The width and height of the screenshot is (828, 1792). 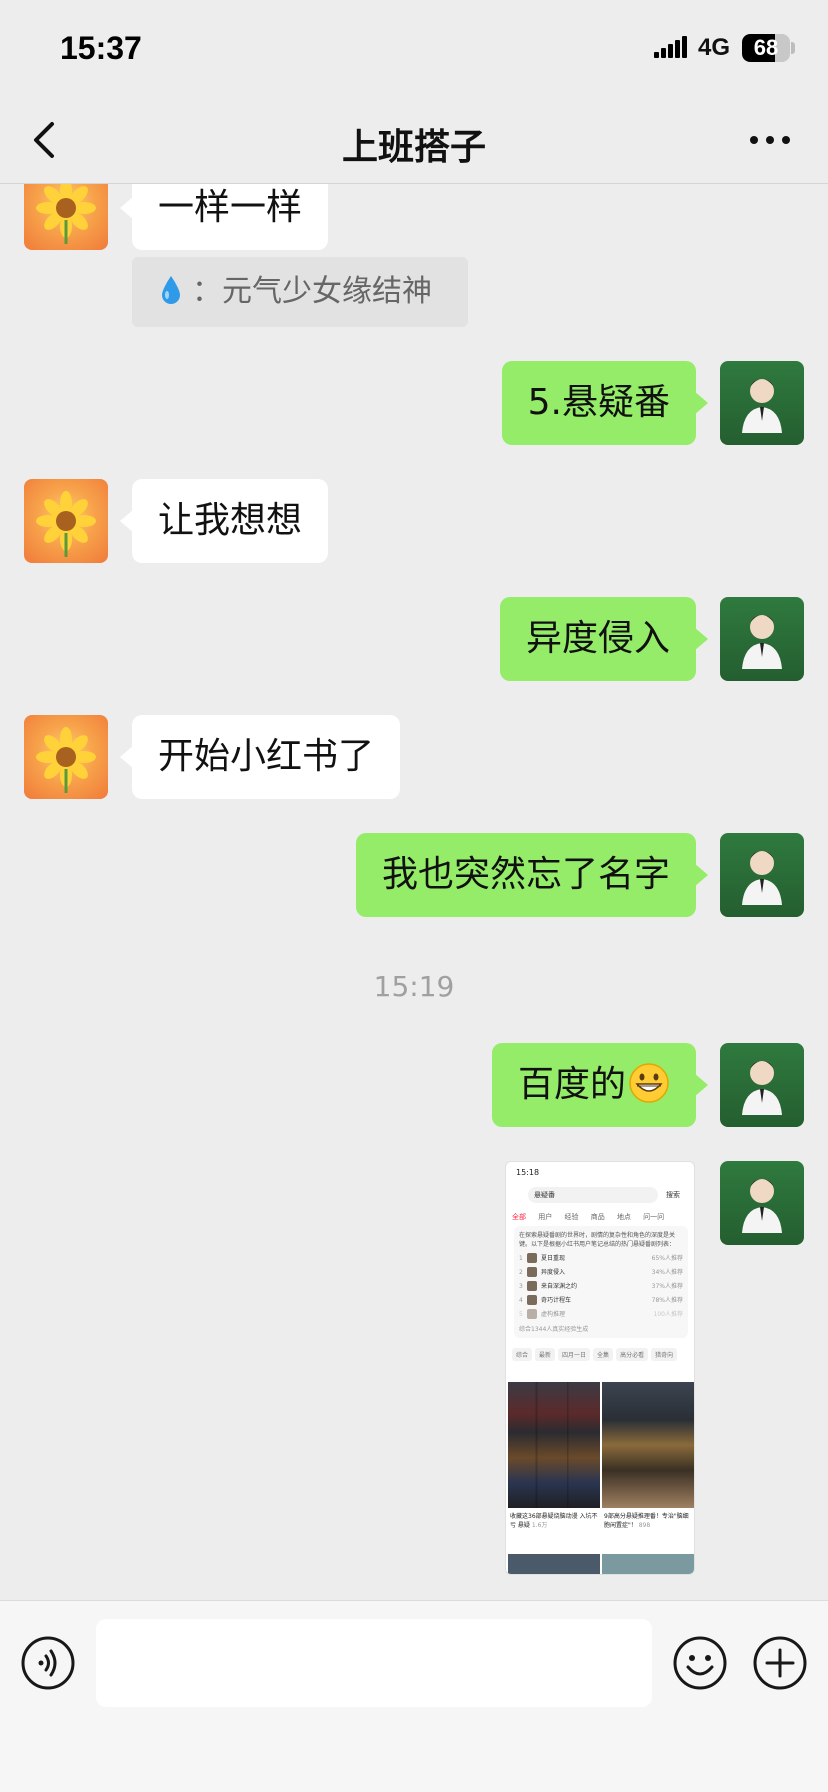 What do you see at coordinates (601, 1258) in the screenshot?
I see `thumb-row: 1 夏日重现 65%人推荐` at bounding box center [601, 1258].